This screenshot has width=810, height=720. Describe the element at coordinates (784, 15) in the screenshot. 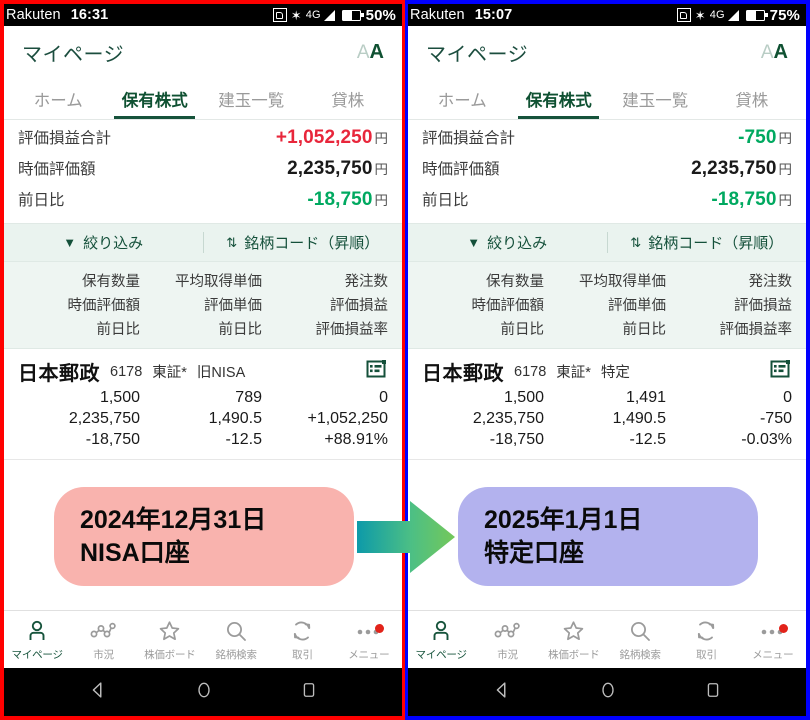

I see `battery-percent-label: 75%` at that location.